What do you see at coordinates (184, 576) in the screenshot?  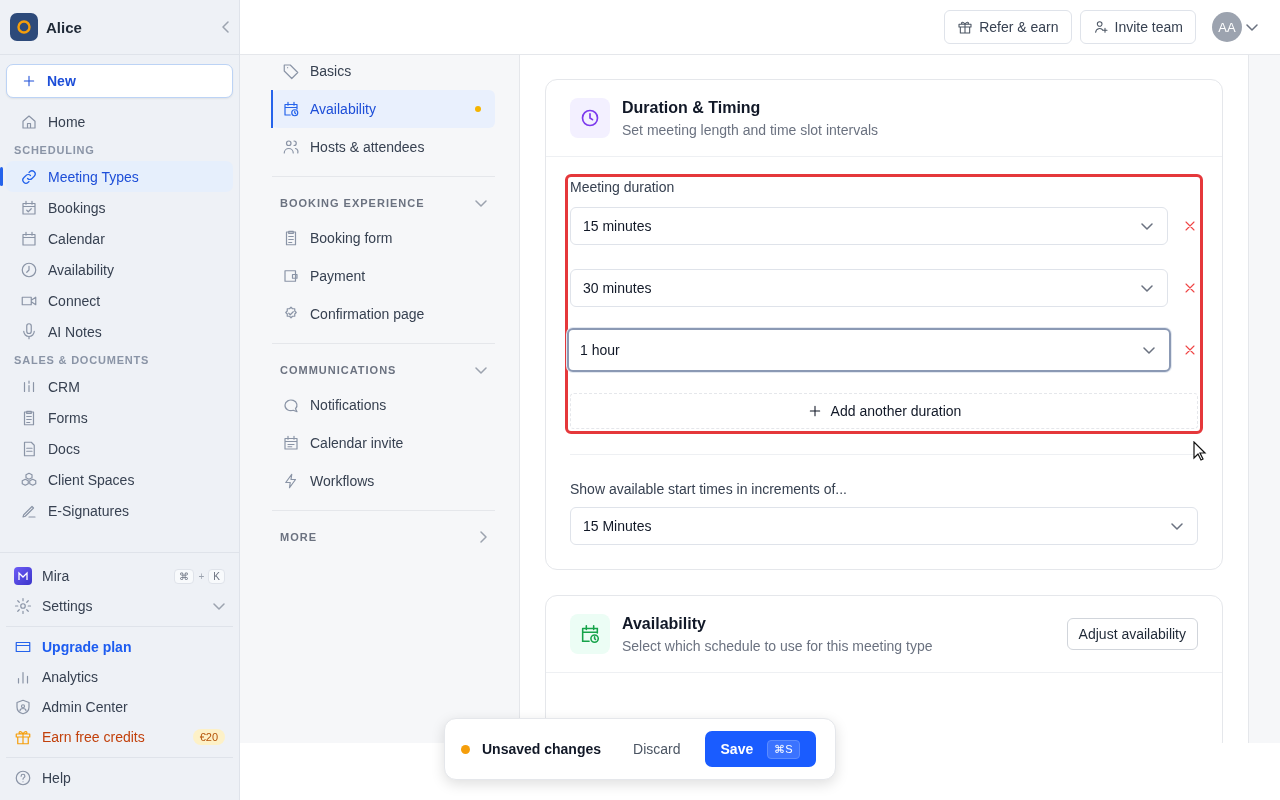 I see `keyboard-key: ⌘` at bounding box center [184, 576].